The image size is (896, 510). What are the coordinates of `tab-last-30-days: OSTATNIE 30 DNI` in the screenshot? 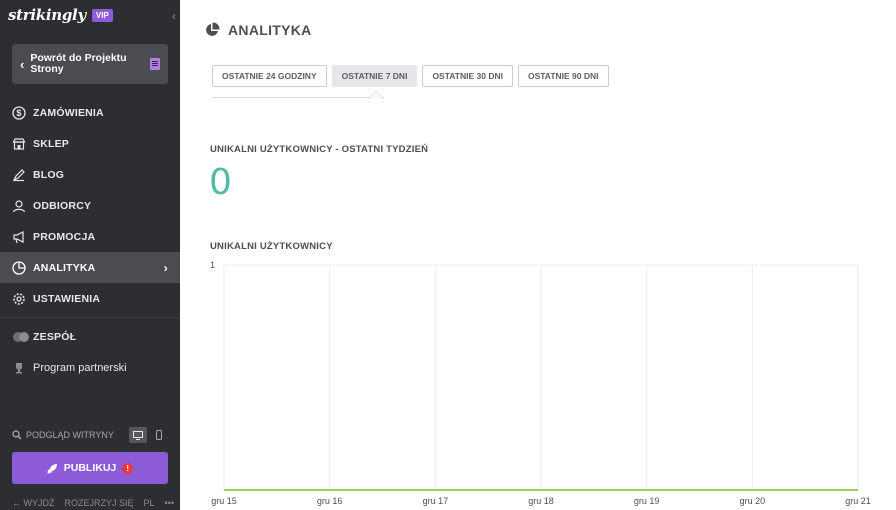 It's located at (467, 76).